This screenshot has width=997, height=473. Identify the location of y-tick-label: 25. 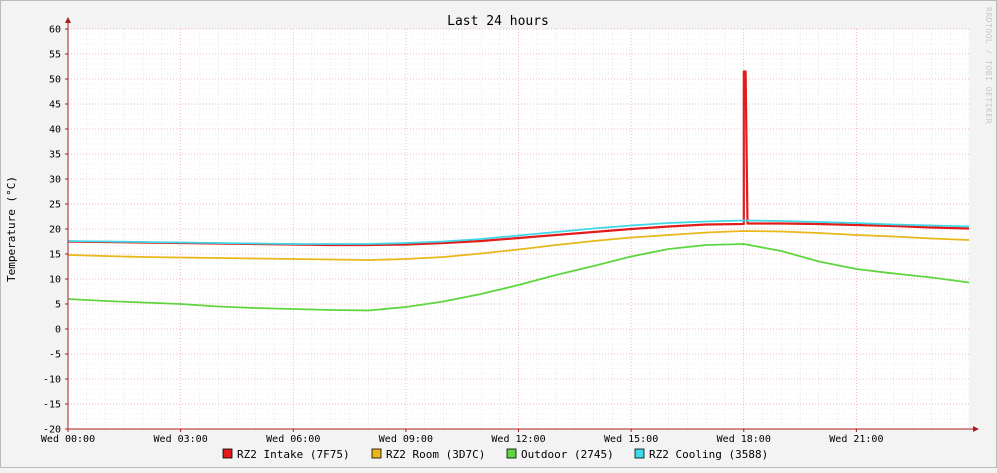
(55, 205).